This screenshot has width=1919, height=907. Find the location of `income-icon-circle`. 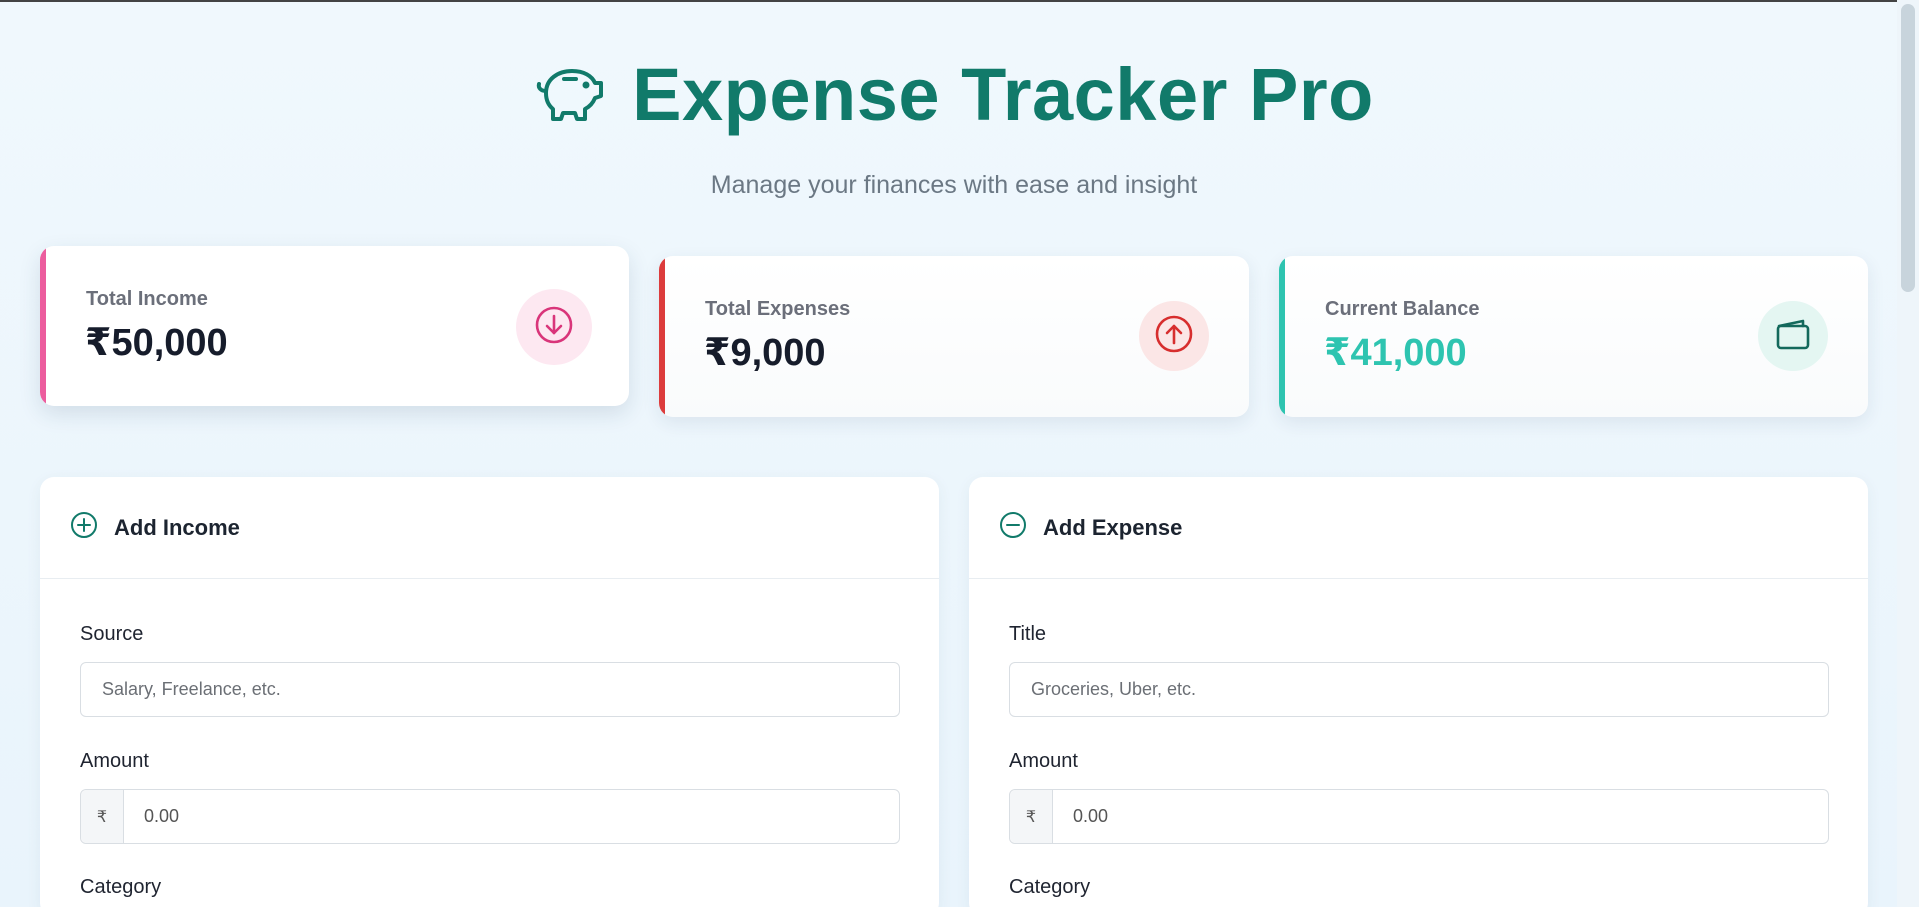

income-icon-circle is located at coordinates (554, 327).